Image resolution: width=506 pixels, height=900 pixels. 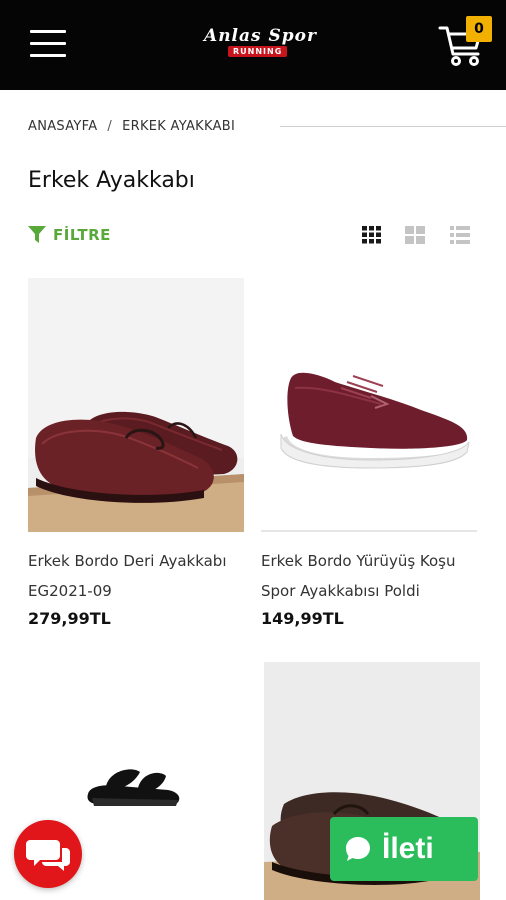 I want to click on cart-count-badge: 0, so click(x=479, y=29).